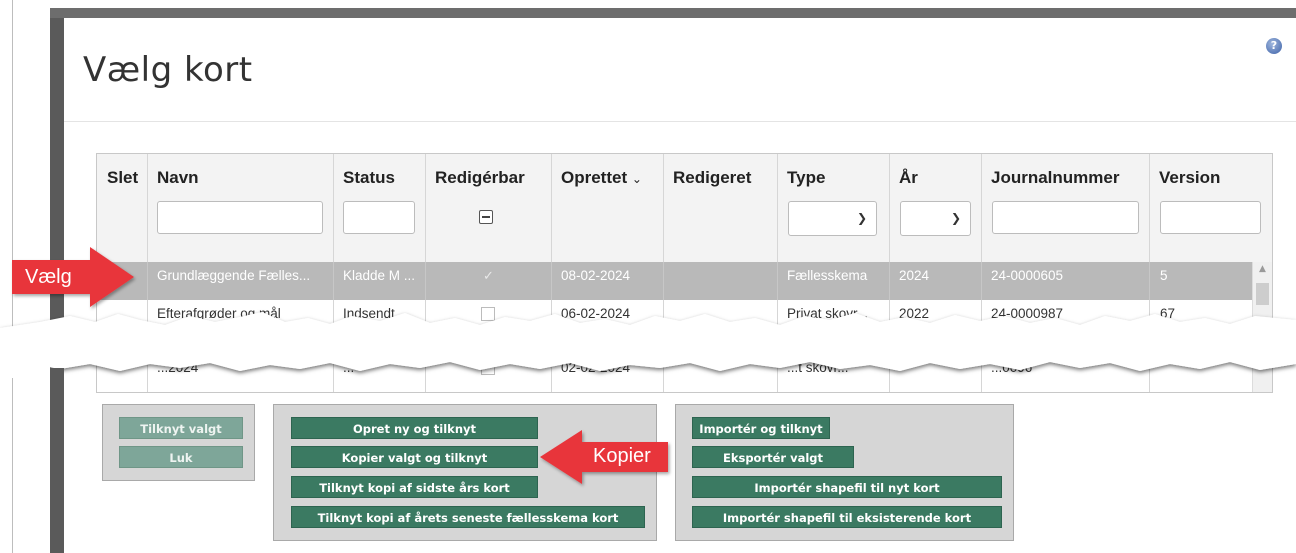  I want to click on column-header-journalnummer: Journalnummer, so click(1065, 208).